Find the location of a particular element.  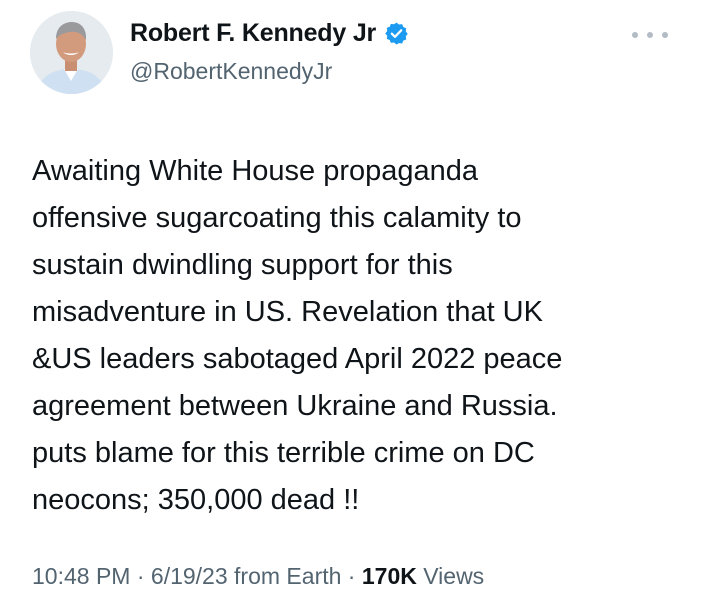

more-options-icon is located at coordinates (650, 35).